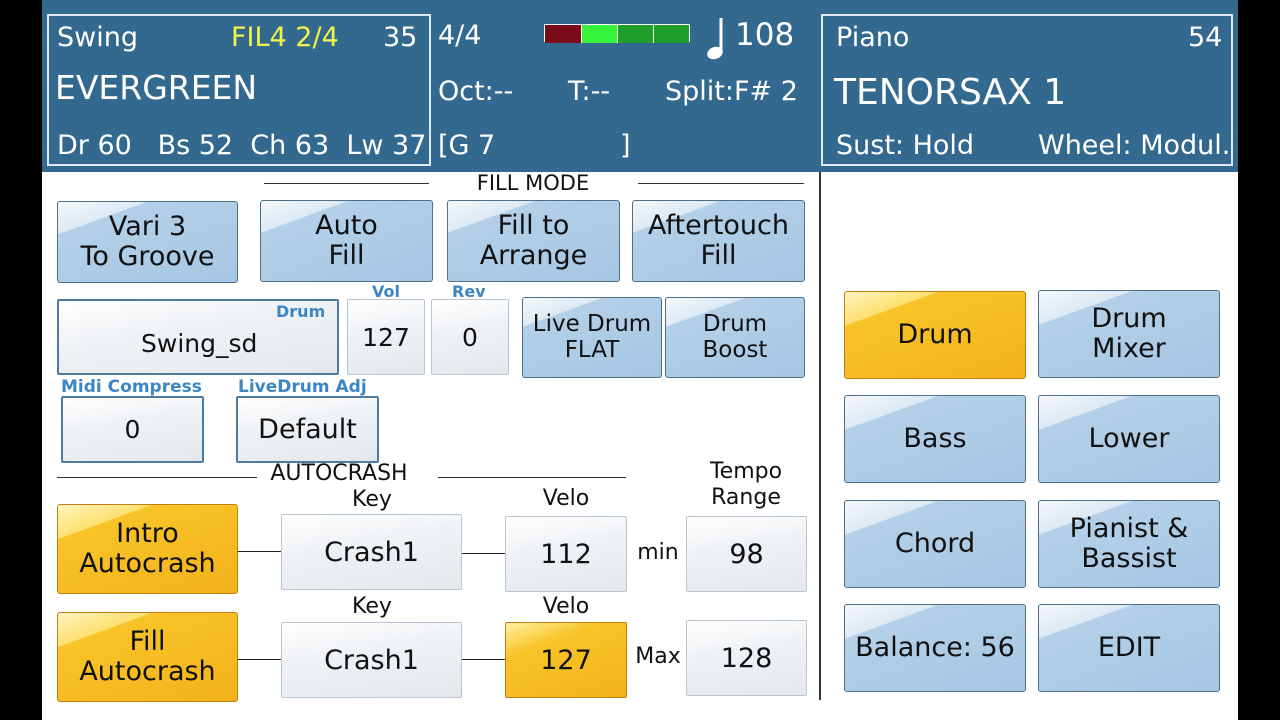 The width and height of the screenshot is (1280, 720). What do you see at coordinates (873, 37) in the screenshot?
I see `voice-category: Piano` at bounding box center [873, 37].